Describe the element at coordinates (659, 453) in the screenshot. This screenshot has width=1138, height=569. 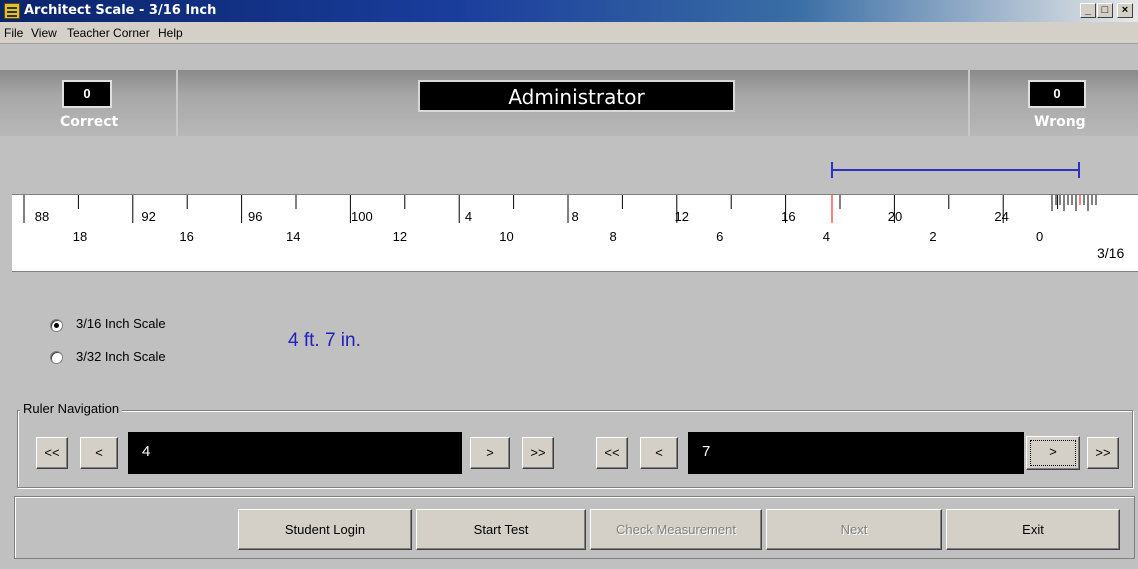
I see `inches-prev-button: <` at that location.